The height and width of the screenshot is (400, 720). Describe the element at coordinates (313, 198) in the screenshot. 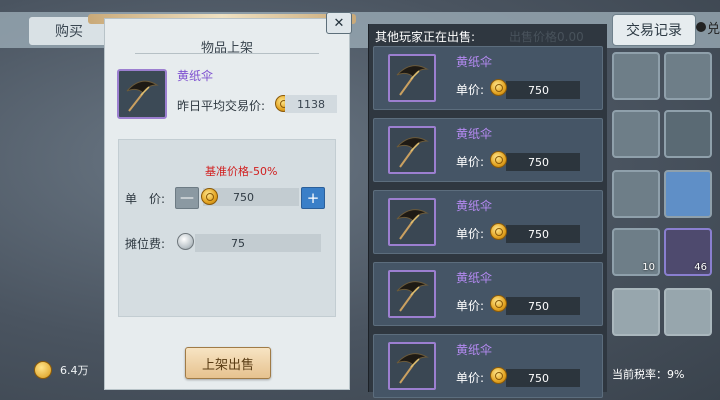

I see `increase-price-button: +` at that location.